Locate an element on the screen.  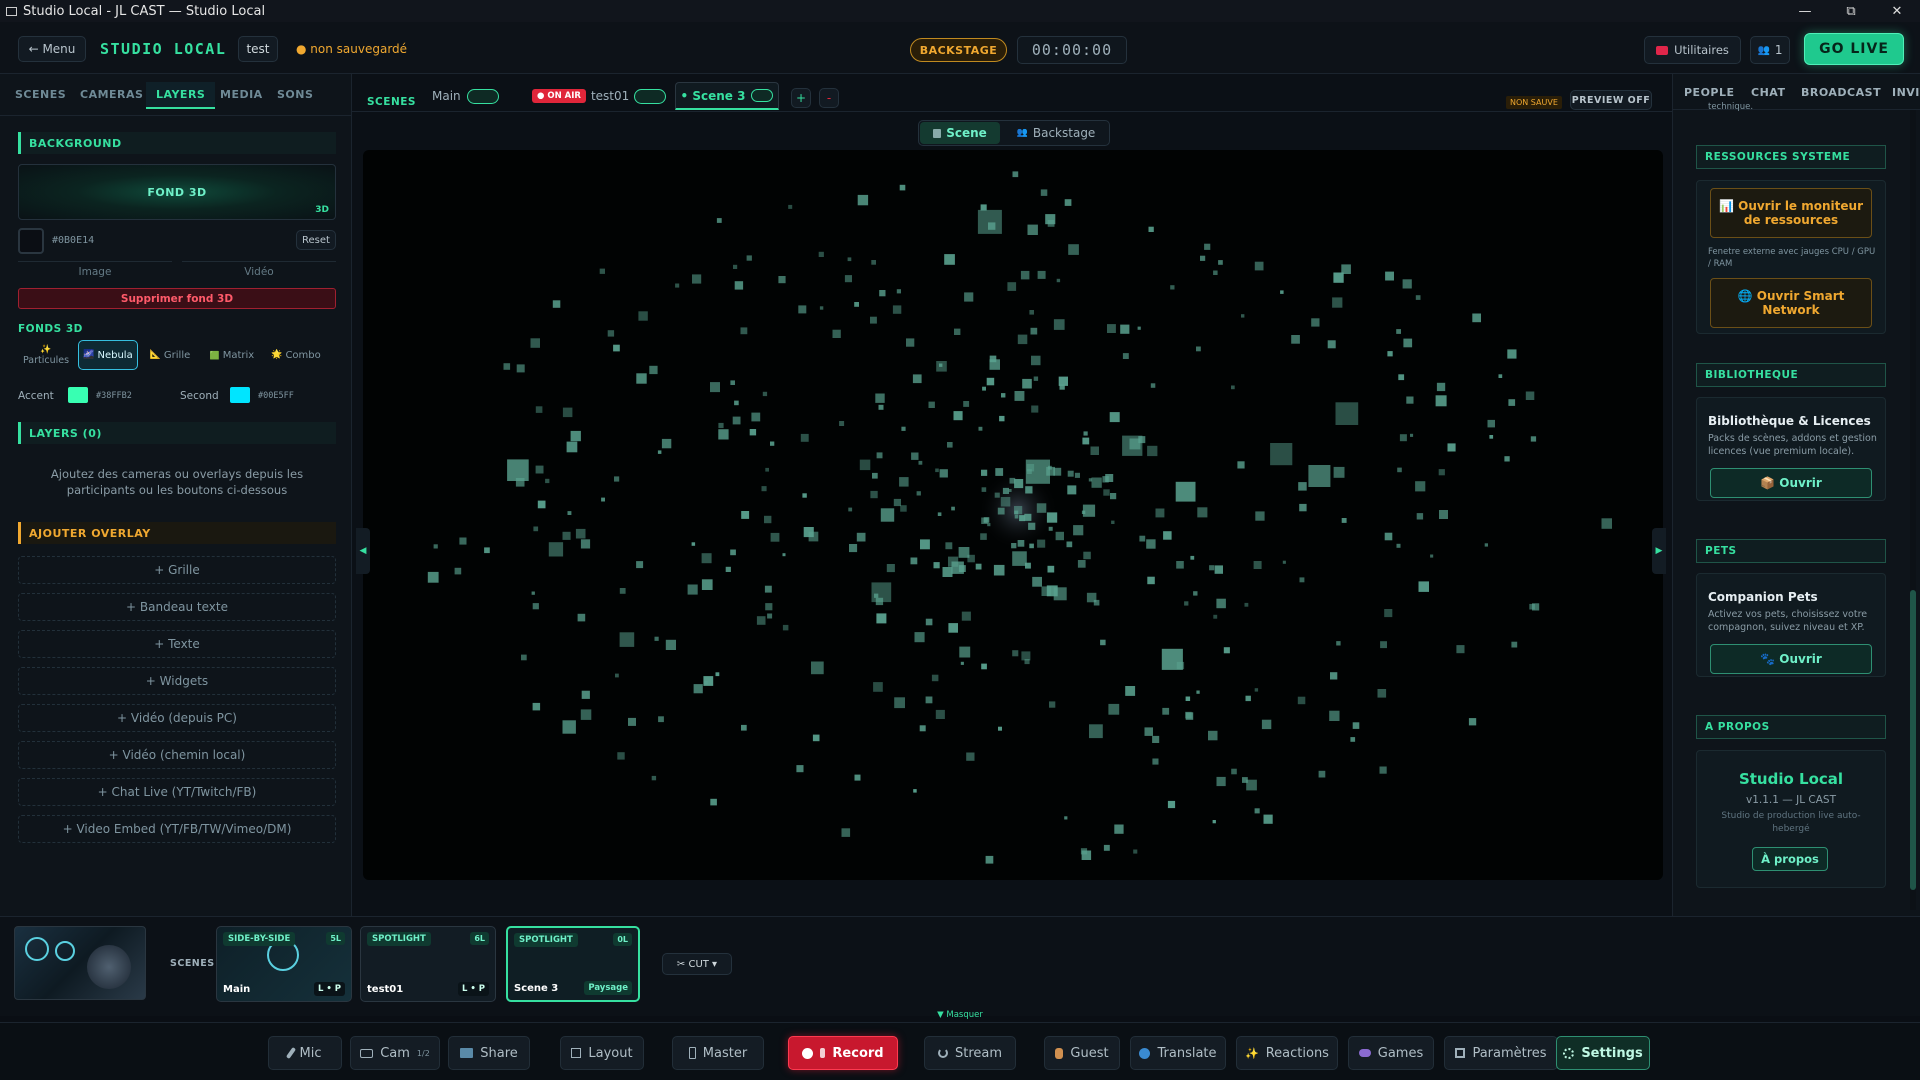
fond-combo: 🌟 Combo is located at coordinates (296, 355).